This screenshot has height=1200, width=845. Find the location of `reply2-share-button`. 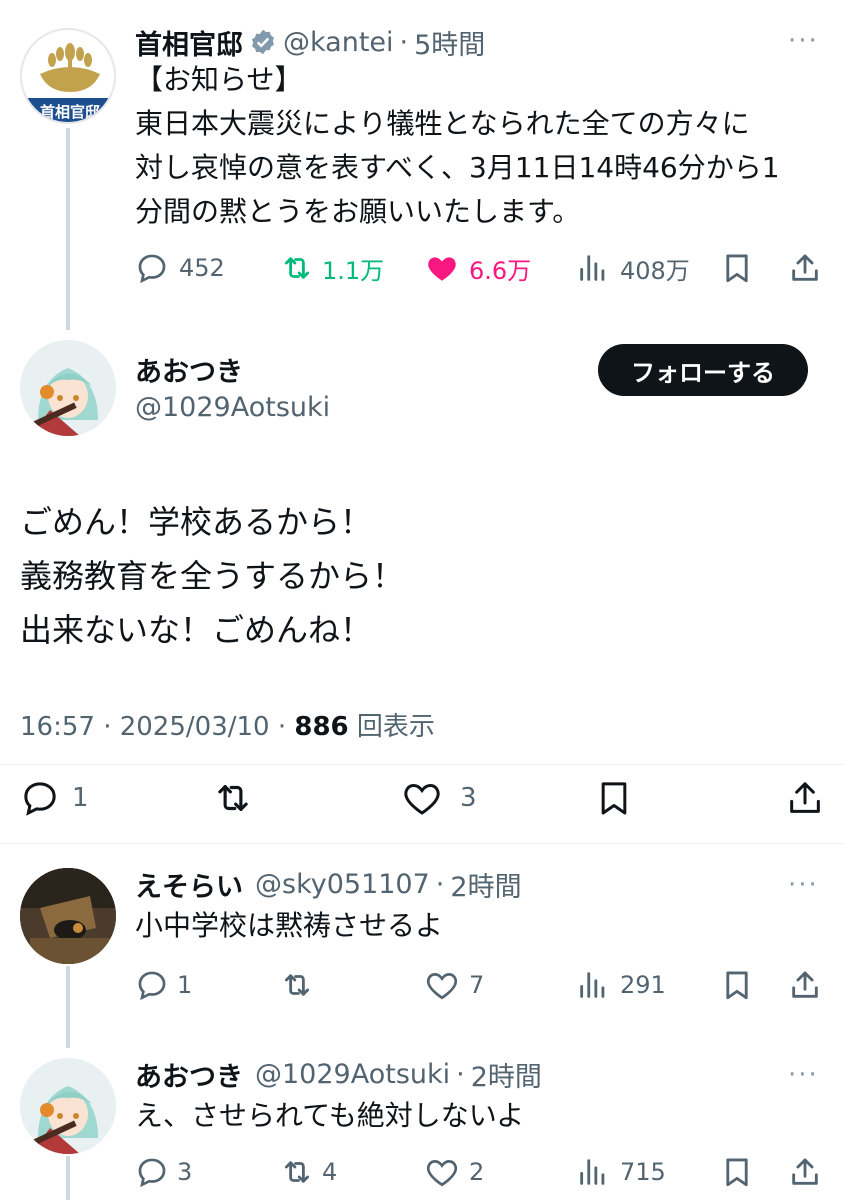

reply2-share-button is located at coordinates (805, 1172).